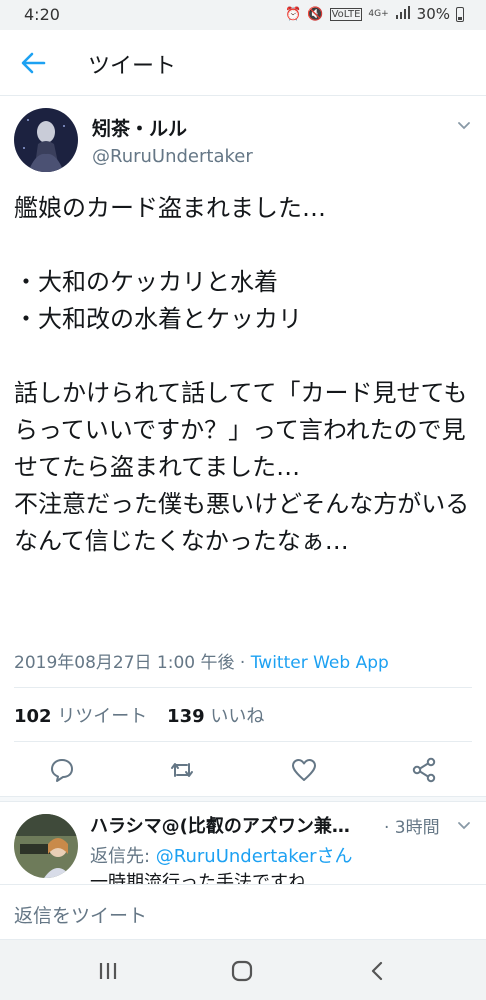 Image resolution: width=486 pixels, height=1000 pixels. Describe the element at coordinates (315, 14) in the screenshot. I see `mute-icon: 🔇` at that location.